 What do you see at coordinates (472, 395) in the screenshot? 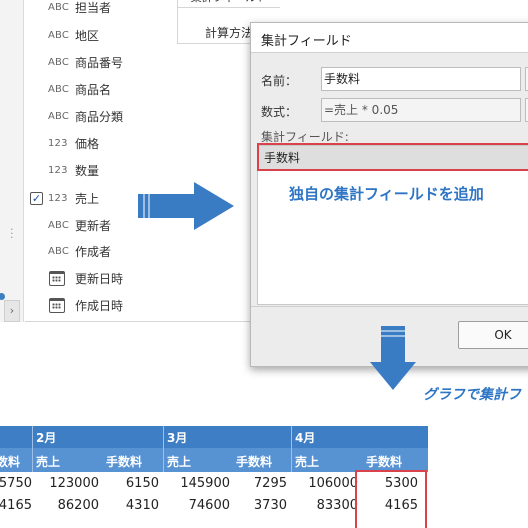
I see `annotation-graph-calc: グラフで集計フ` at bounding box center [472, 395].